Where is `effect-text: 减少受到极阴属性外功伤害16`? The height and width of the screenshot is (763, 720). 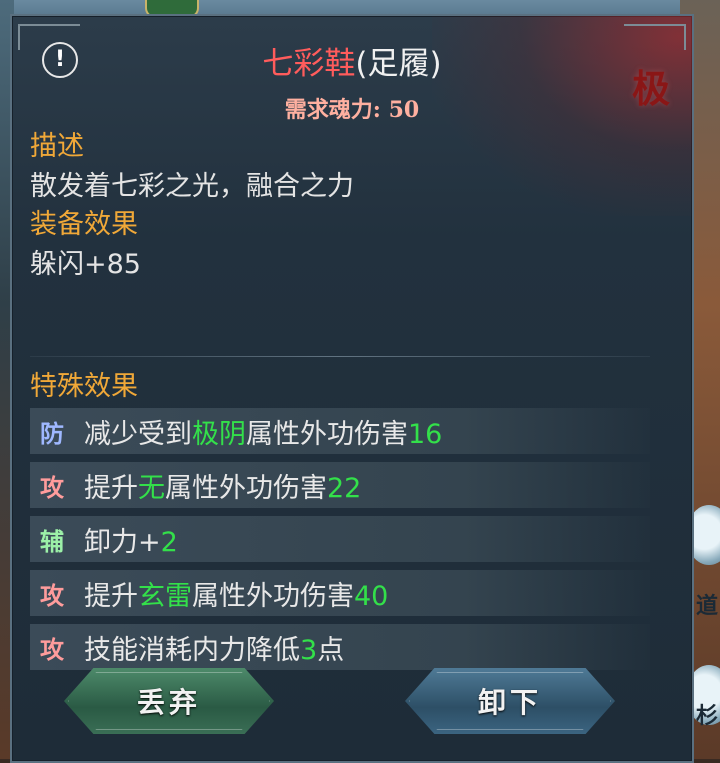
effect-text: 减少受到极阴属性外功伤害16 is located at coordinates (263, 434).